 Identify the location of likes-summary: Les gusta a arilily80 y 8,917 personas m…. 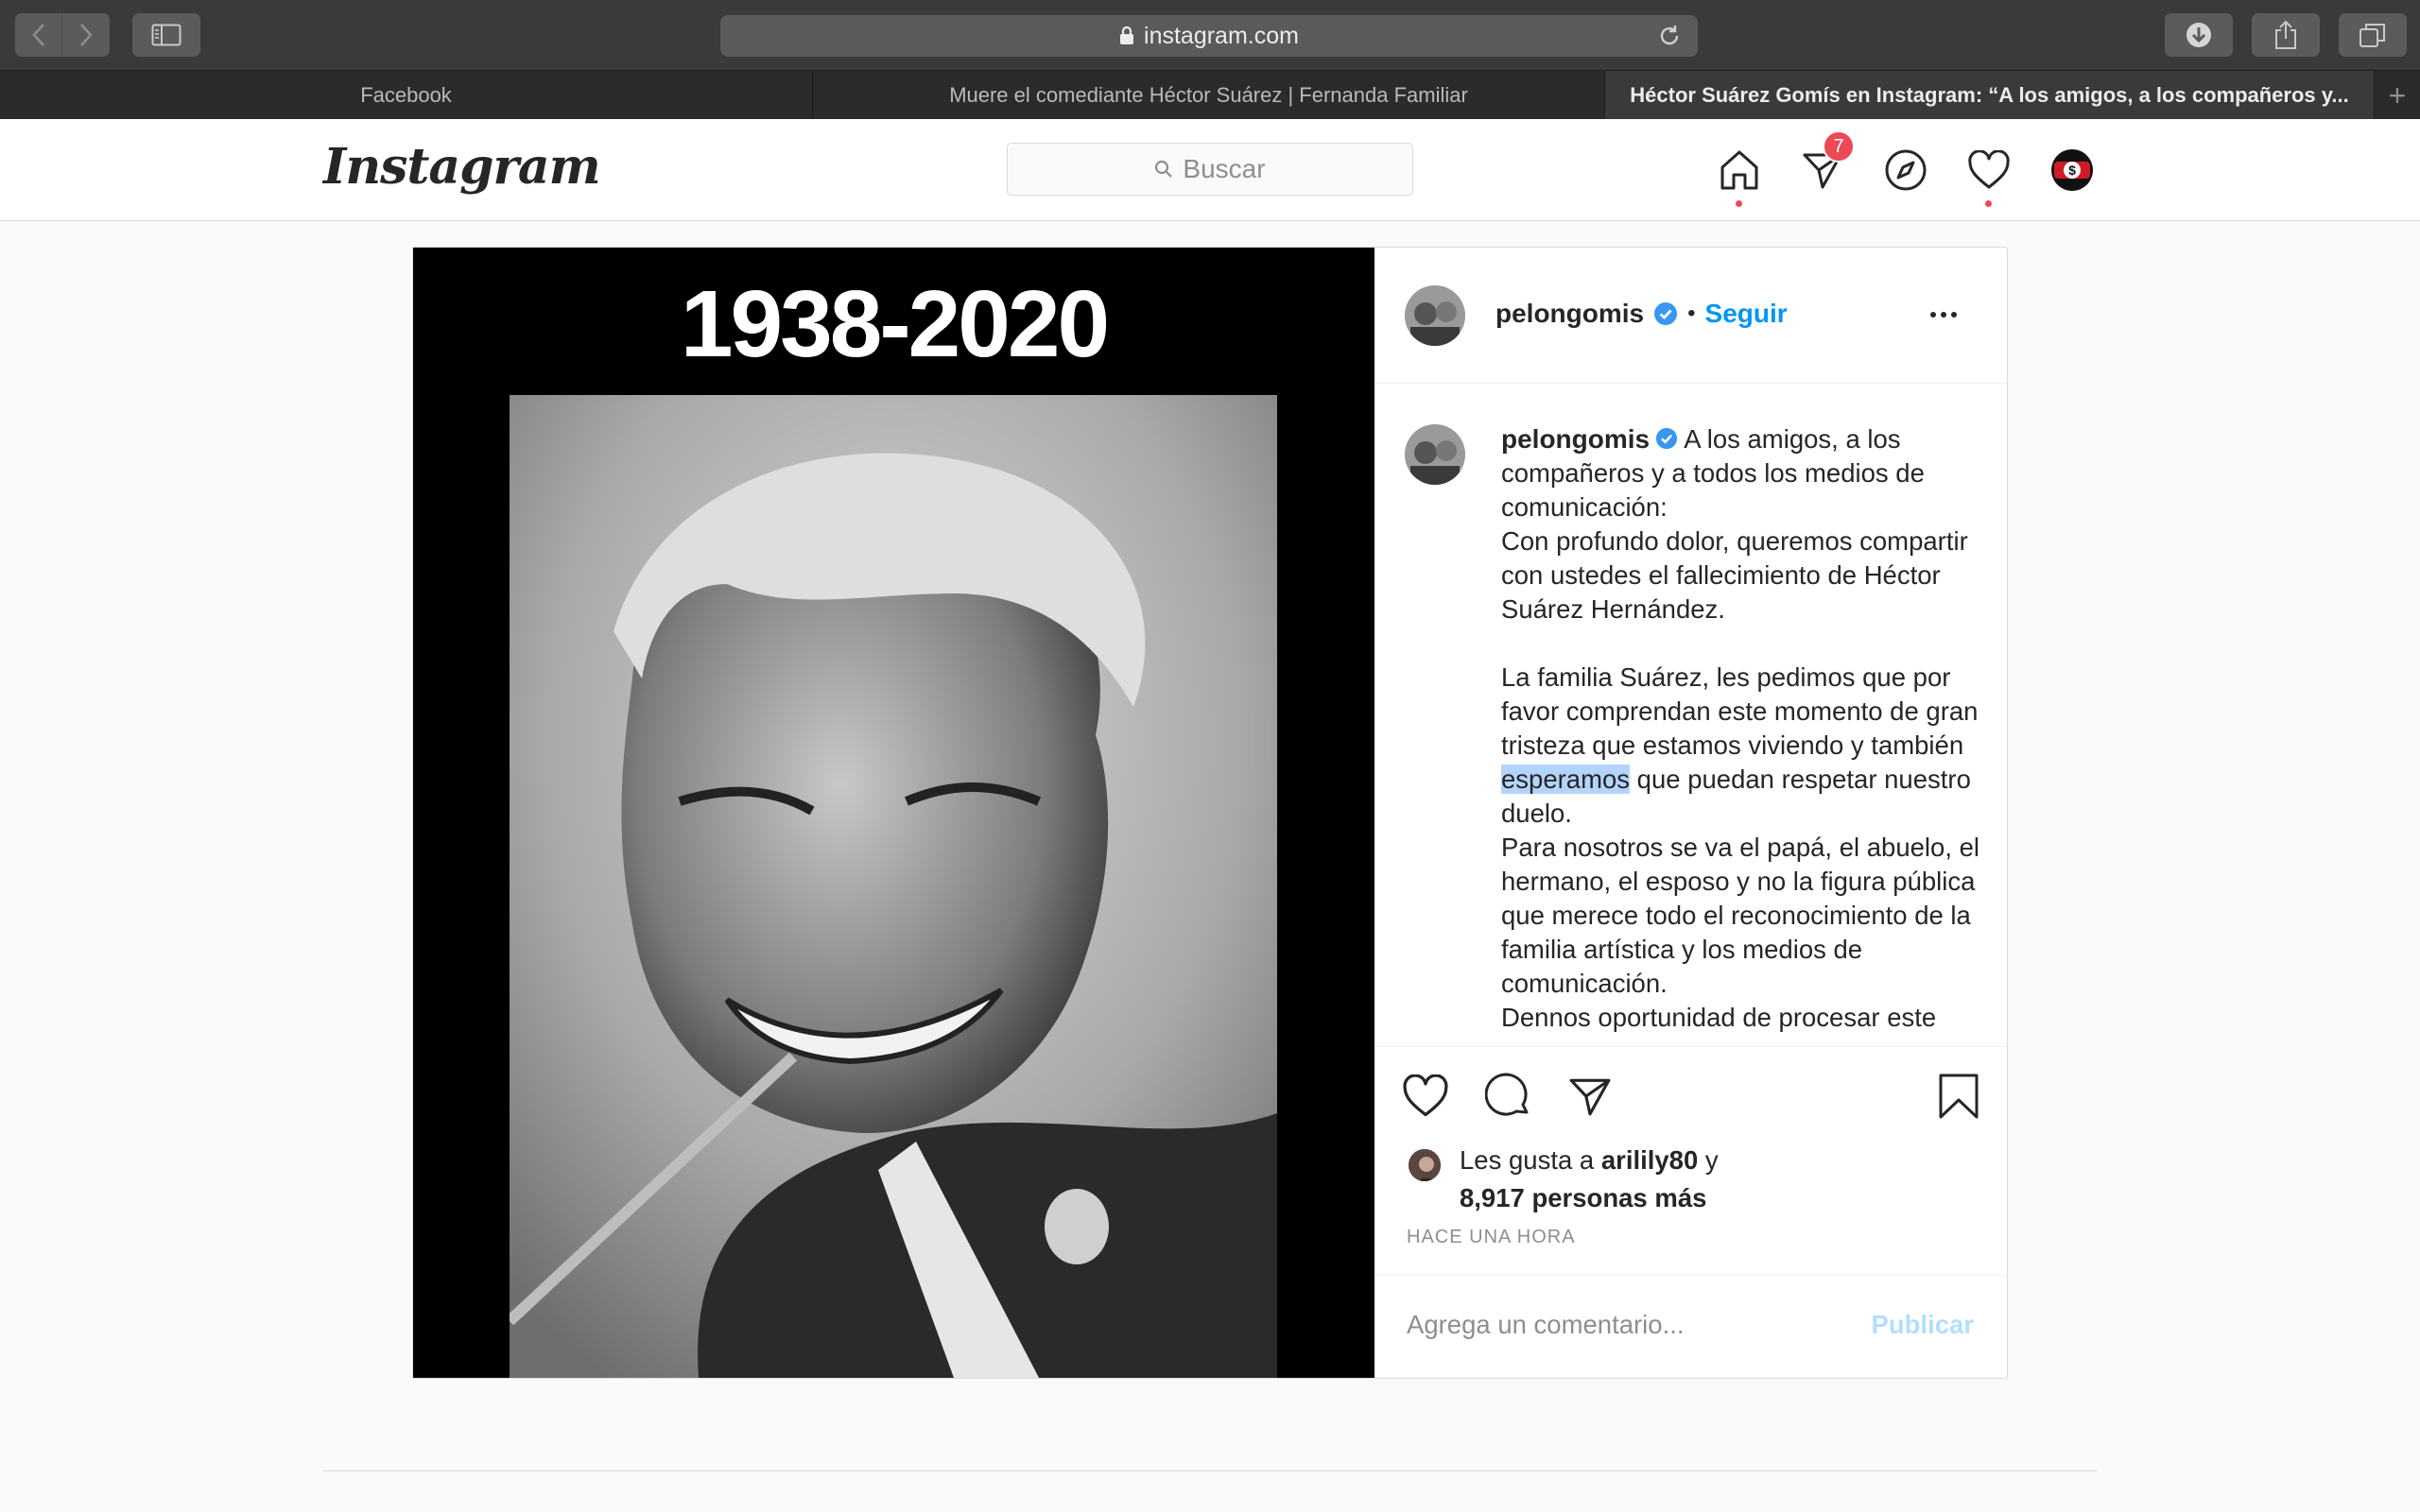
(1563, 1179).